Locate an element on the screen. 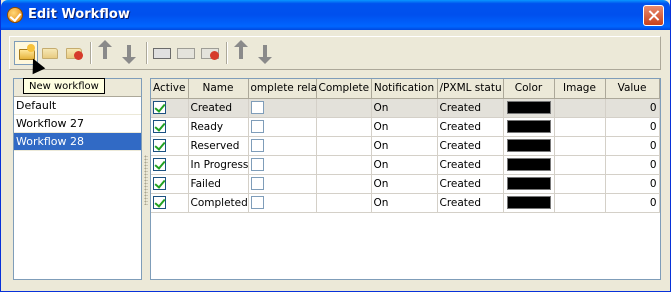 This screenshot has height=292, width=671. workflow-item-default: Default is located at coordinates (77, 106).